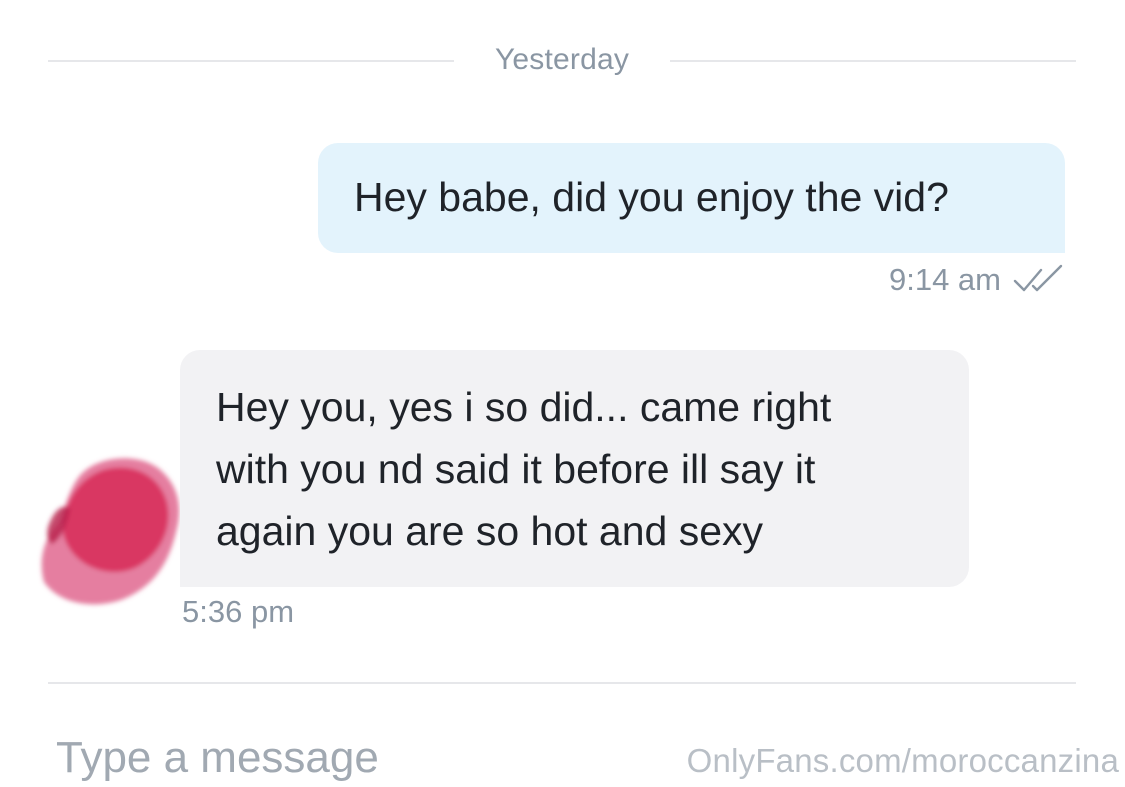 This screenshot has height=787, width=1125. What do you see at coordinates (1038, 278) in the screenshot?
I see `double-check-icon` at bounding box center [1038, 278].